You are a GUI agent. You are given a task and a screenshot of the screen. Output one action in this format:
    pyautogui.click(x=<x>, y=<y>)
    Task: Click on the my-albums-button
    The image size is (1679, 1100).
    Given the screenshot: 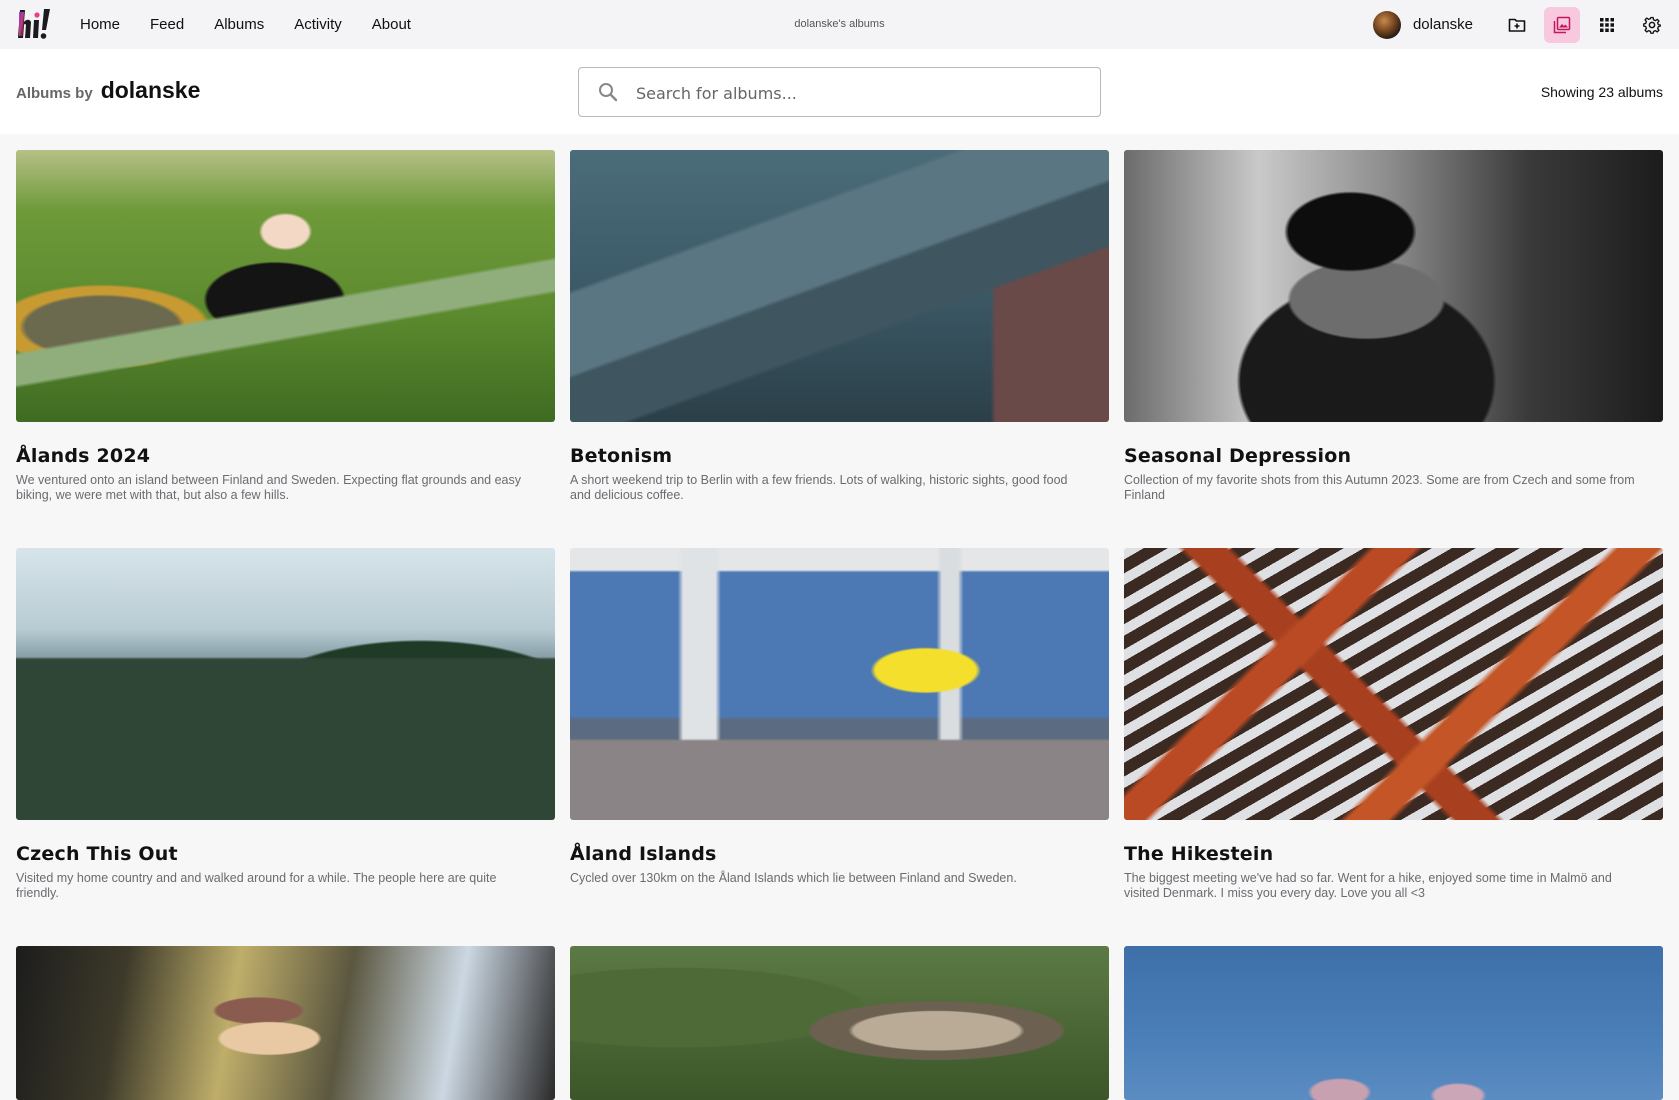 What is the action you would take?
    pyautogui.click(x=1562, y=24)
    